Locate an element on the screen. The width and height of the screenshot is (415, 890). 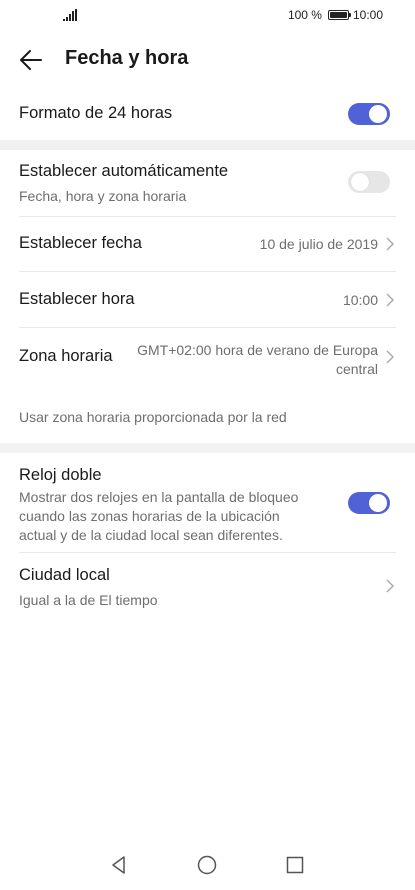
set-time-row: Establecer hora 10:00 is located at coordinates (207, 299).